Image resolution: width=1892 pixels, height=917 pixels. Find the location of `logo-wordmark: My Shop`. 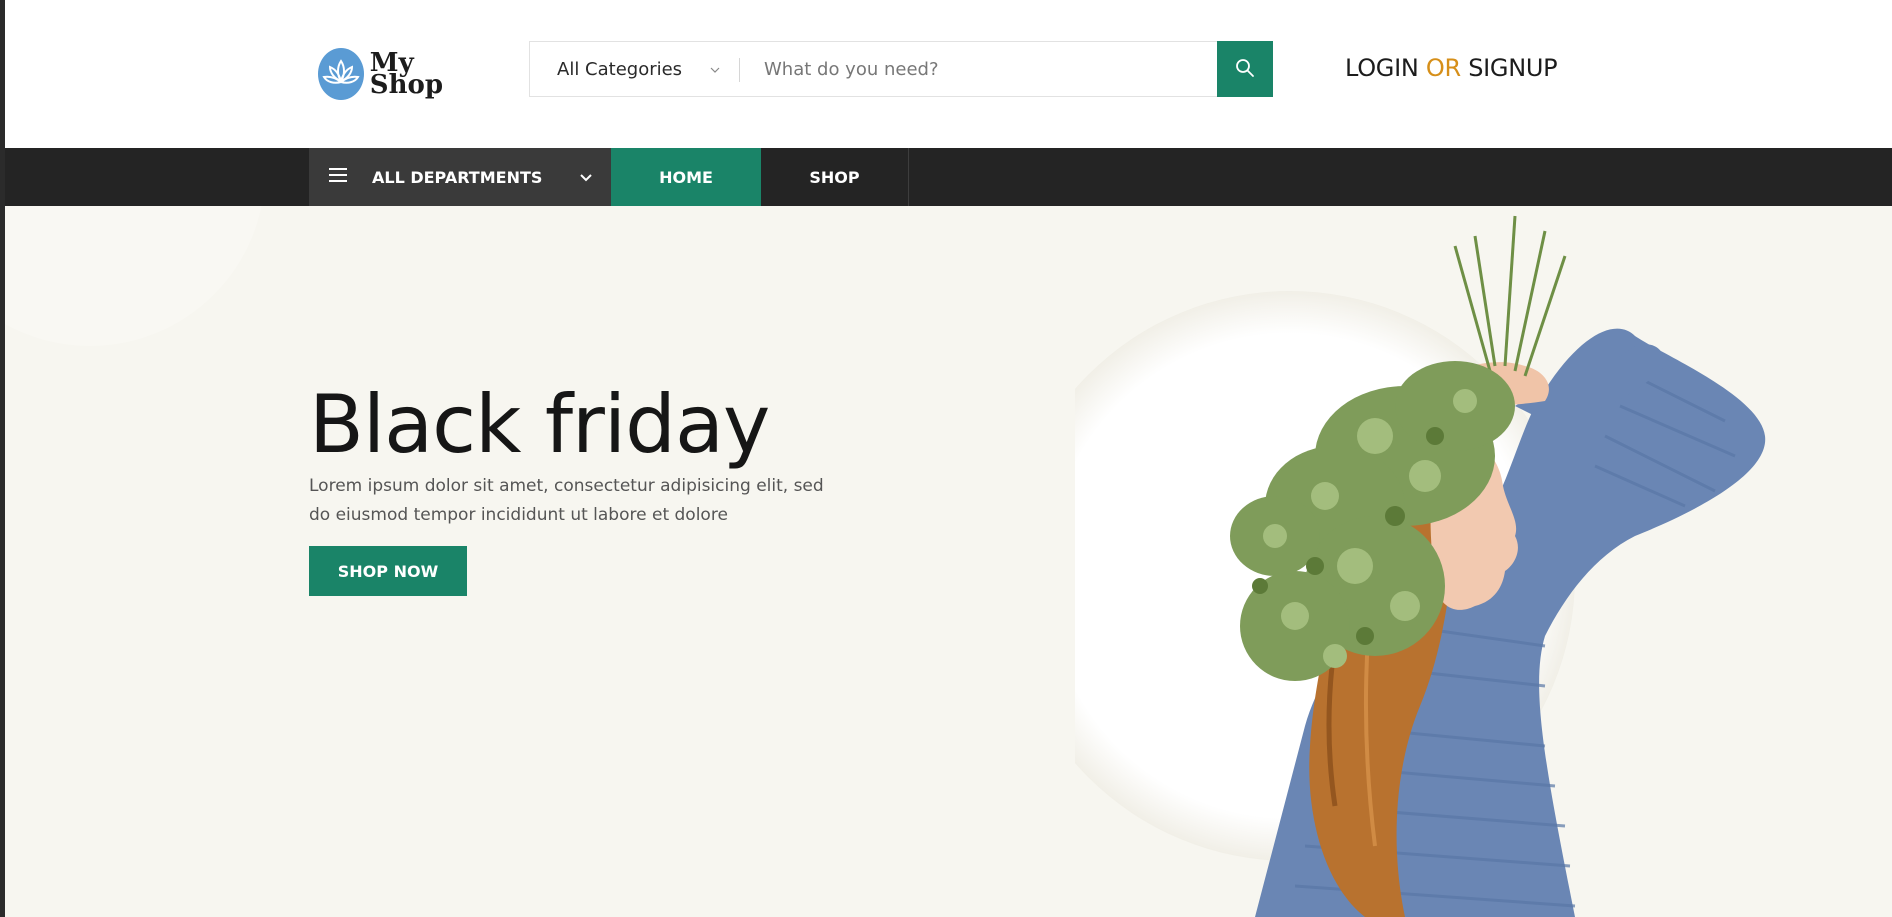

logo-wordmark: My Shop is located at coordinates (406, 75).